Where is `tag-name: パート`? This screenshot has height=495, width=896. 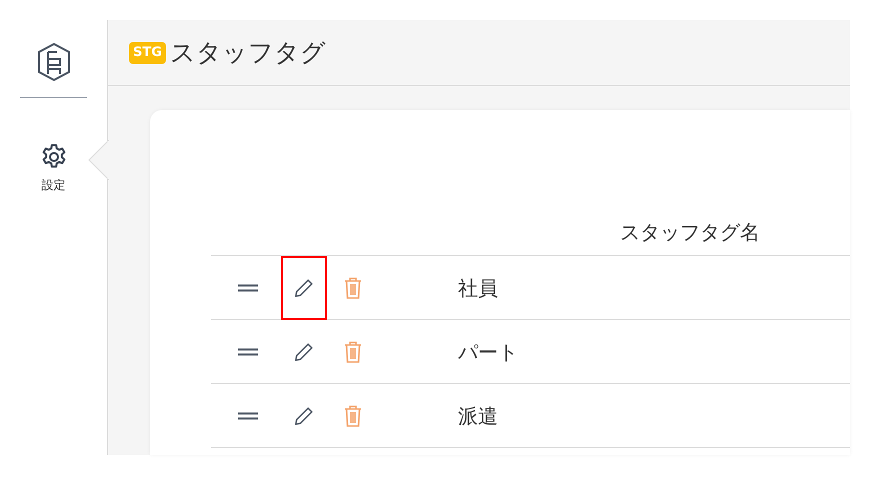
tag-name: パート is located at coordinates (488, 352).